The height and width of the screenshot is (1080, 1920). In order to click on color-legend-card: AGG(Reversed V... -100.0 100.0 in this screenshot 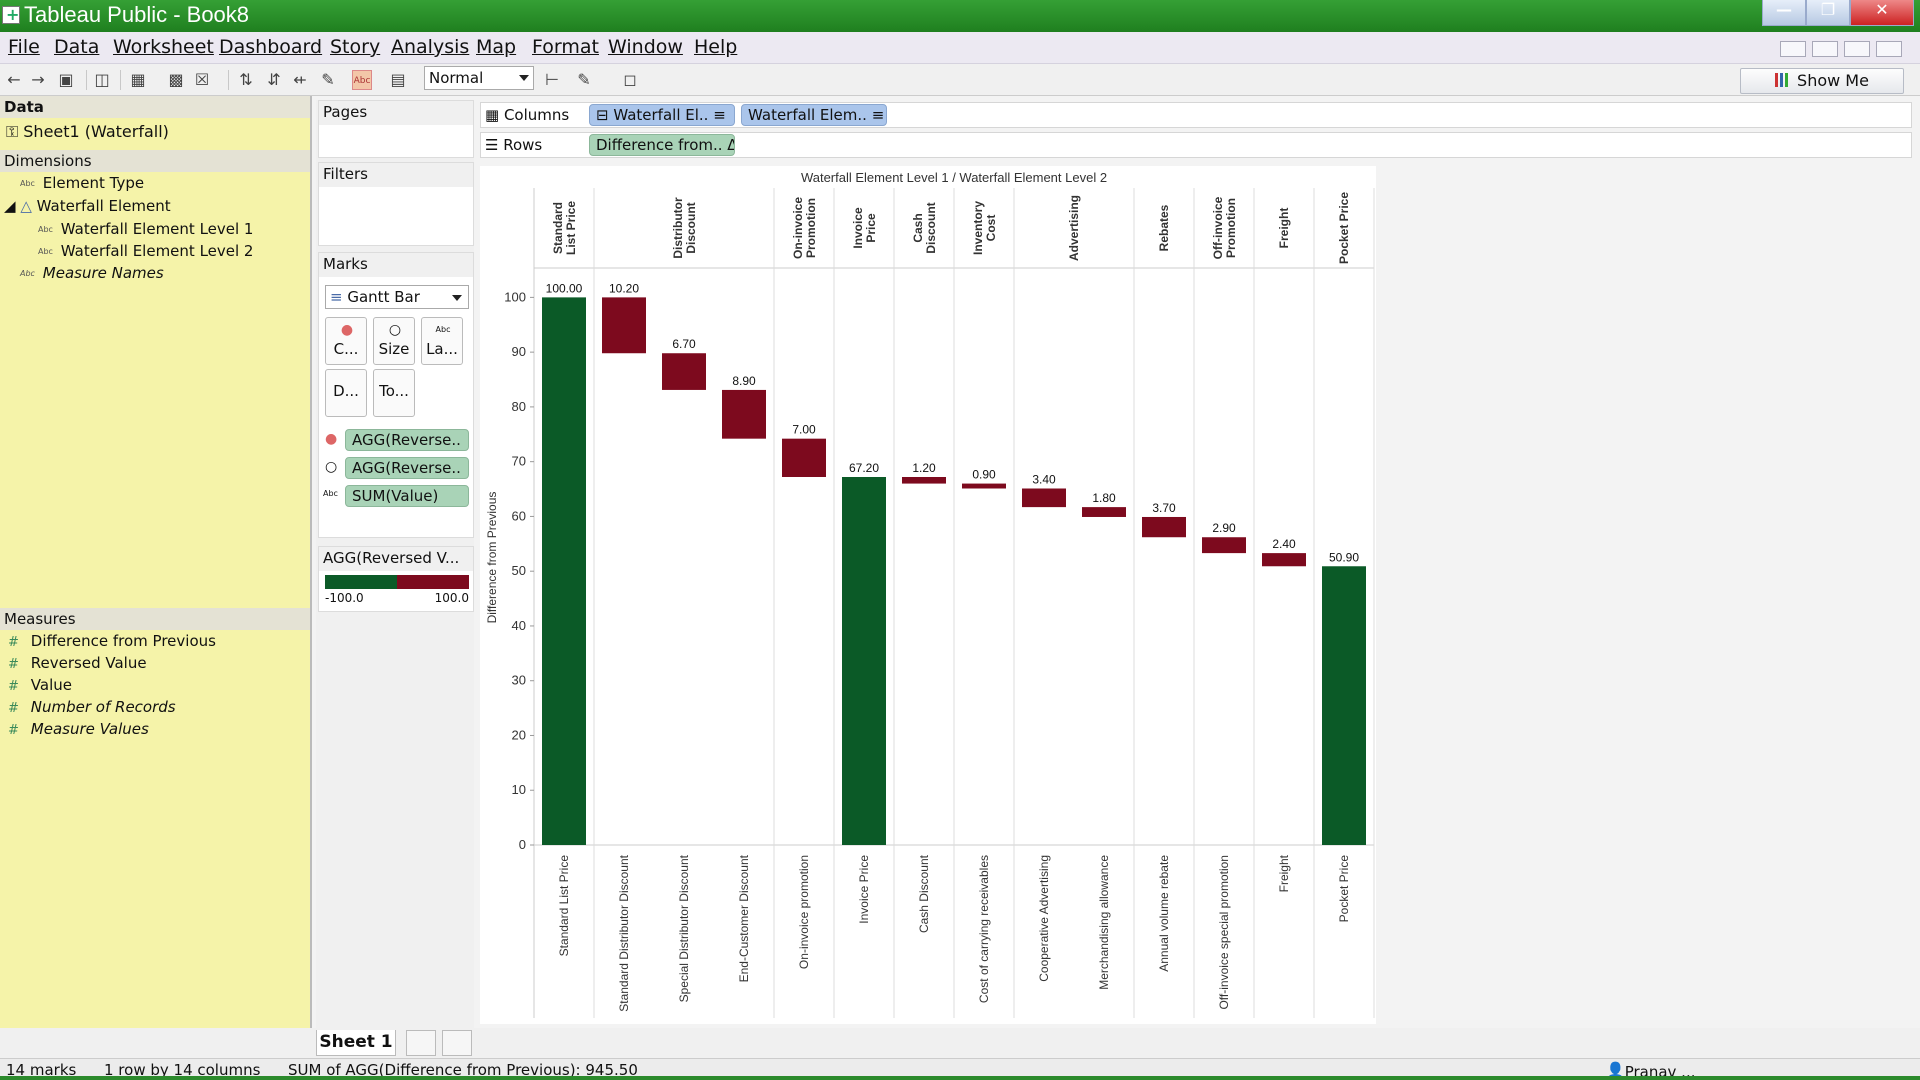, I will do `click(396, 579)`.